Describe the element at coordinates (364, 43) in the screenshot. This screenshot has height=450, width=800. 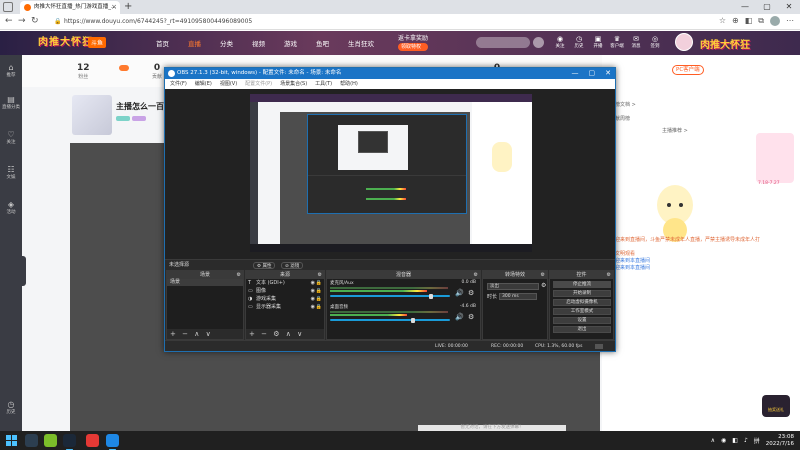
I see `nav-event: 生肖狂欢` at that location.